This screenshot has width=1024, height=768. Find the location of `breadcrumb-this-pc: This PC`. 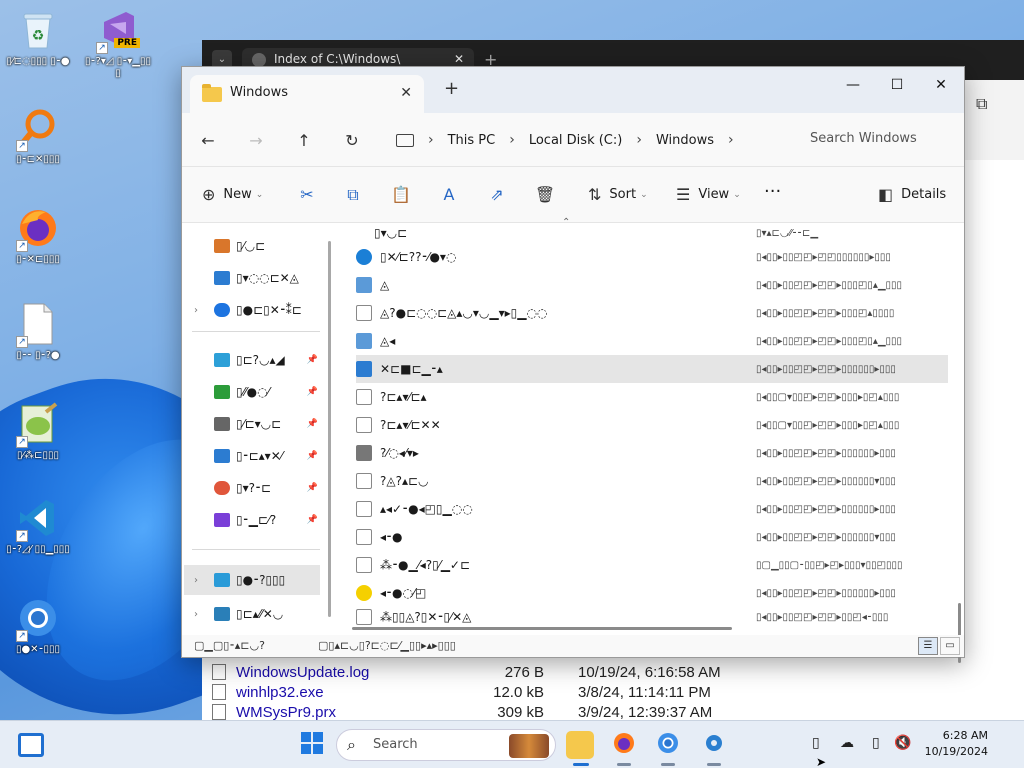

breadcrumb-this-pc: This PC is located at coordinates (472, 140).